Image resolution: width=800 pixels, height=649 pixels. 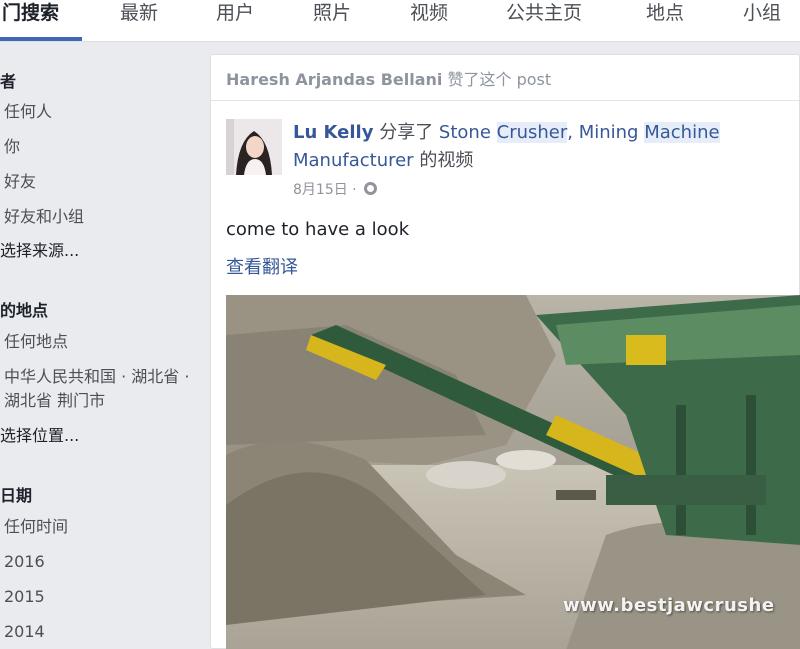 I want to click on tab-photos: 照片, so click(x=332, y=21).